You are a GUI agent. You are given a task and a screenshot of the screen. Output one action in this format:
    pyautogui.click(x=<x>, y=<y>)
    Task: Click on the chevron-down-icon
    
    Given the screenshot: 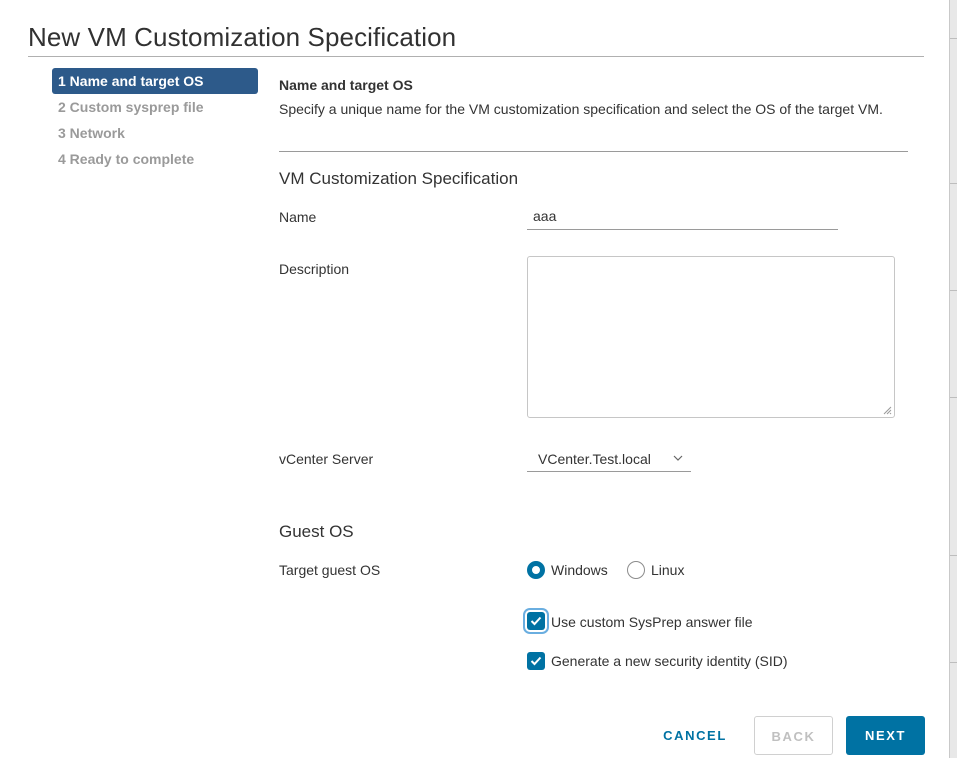 What is the action you would take?
    pyautogui.click(x=678, y=458)
    